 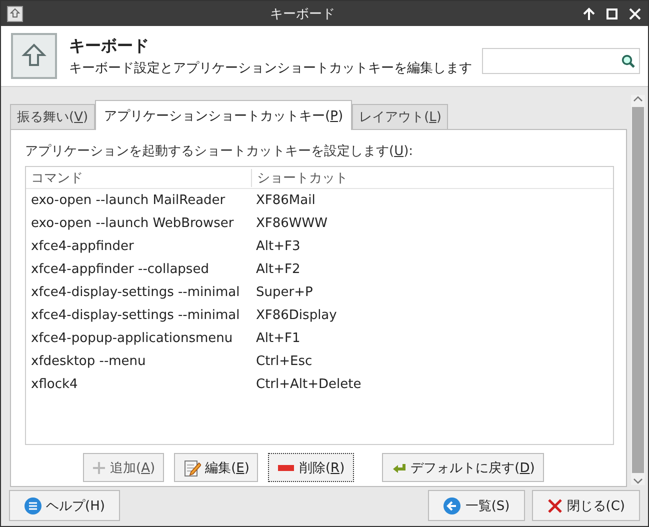 I want to click on tab: アプリケーションショートカットキー(P), so click(x=223, y=115).